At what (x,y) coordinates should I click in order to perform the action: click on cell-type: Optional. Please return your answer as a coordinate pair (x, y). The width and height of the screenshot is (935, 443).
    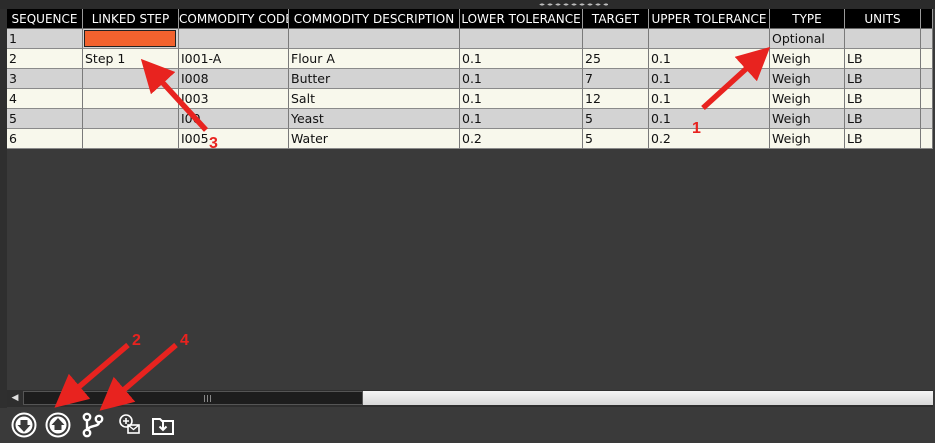
    Looking at the image, I should click on (807, 39).